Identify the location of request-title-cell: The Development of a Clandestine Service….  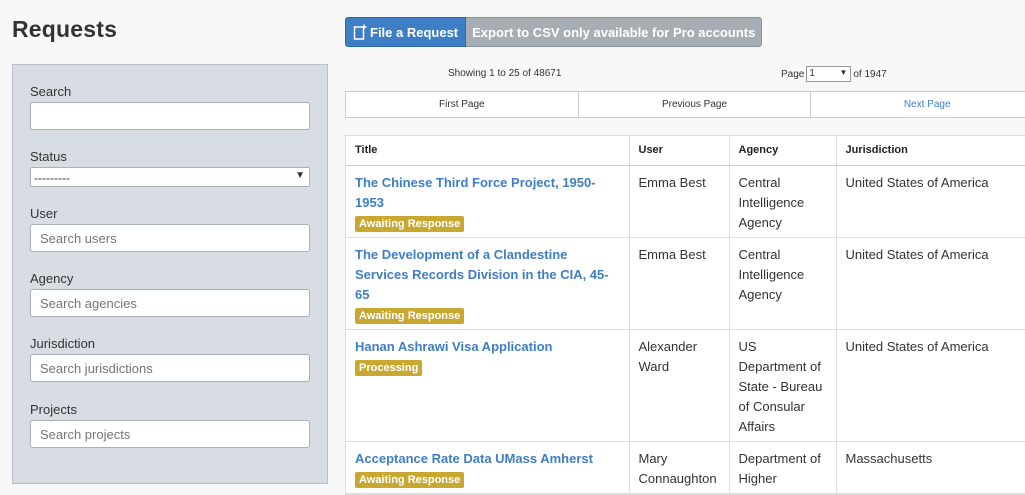
(488, 283).